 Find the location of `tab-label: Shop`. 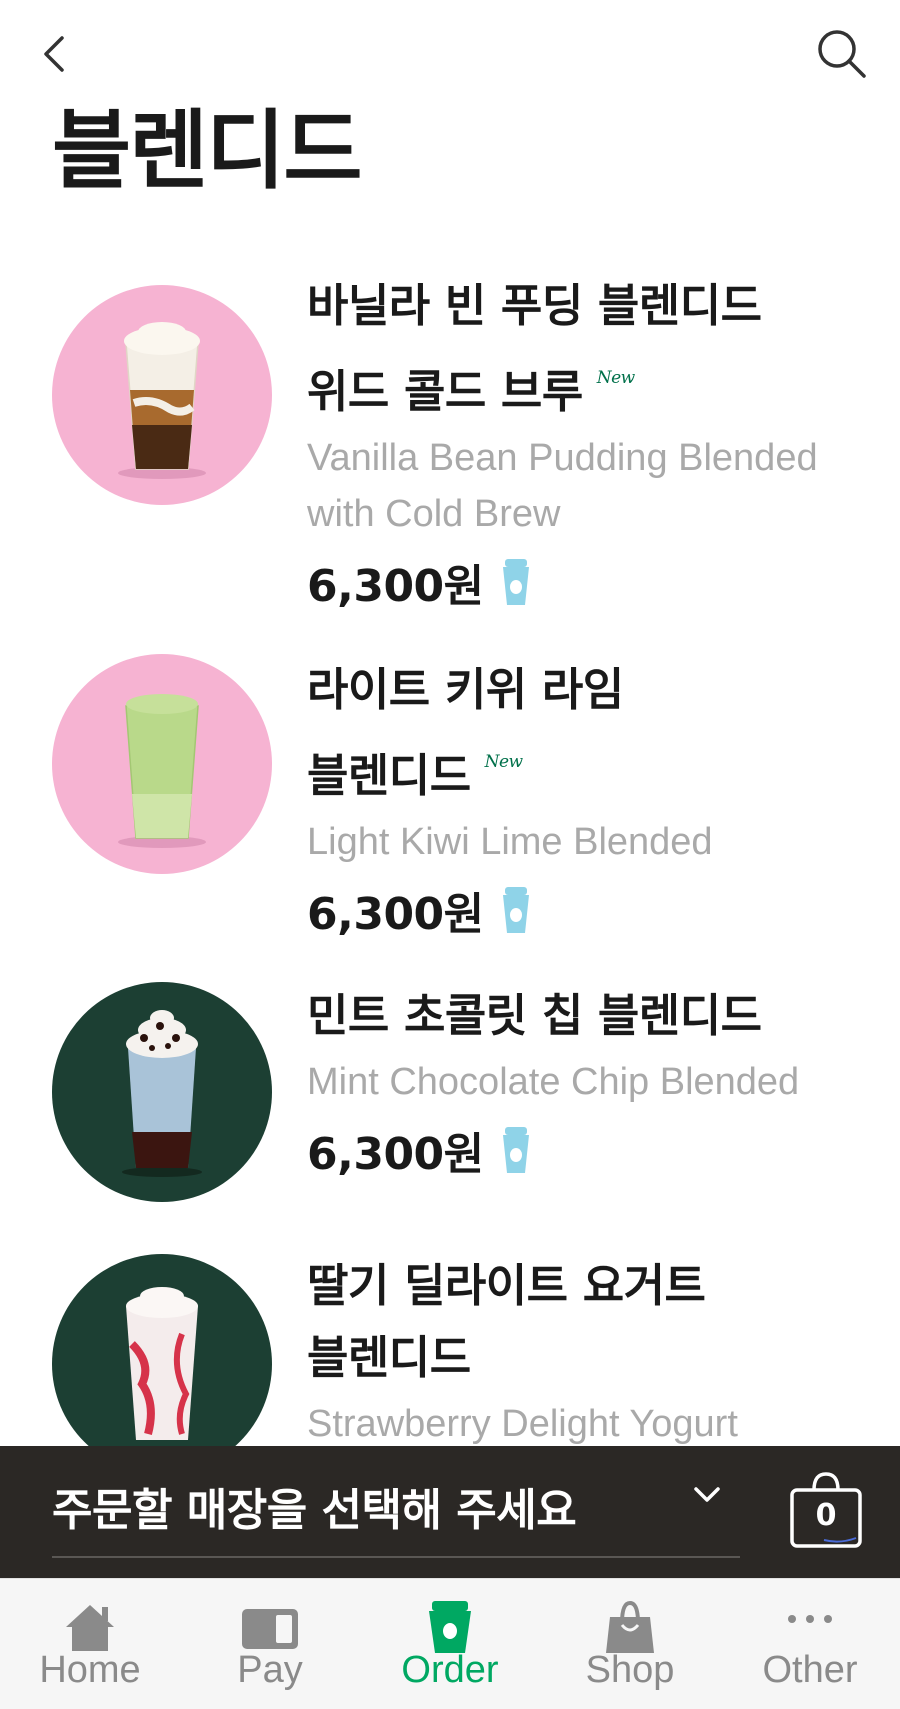

tab-label: Shop is located at coordinates (630, 1670).